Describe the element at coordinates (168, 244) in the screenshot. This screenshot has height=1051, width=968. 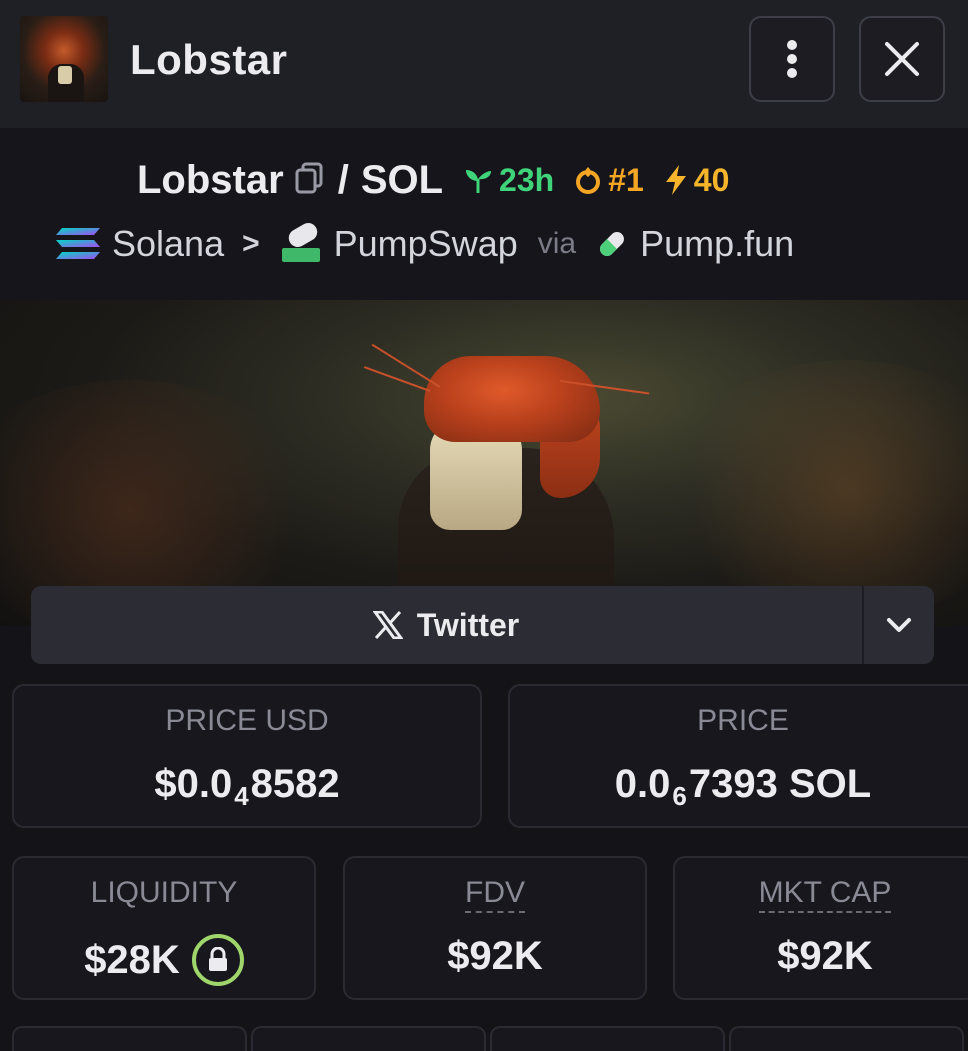
I see `chain-link: Solana` at that location.